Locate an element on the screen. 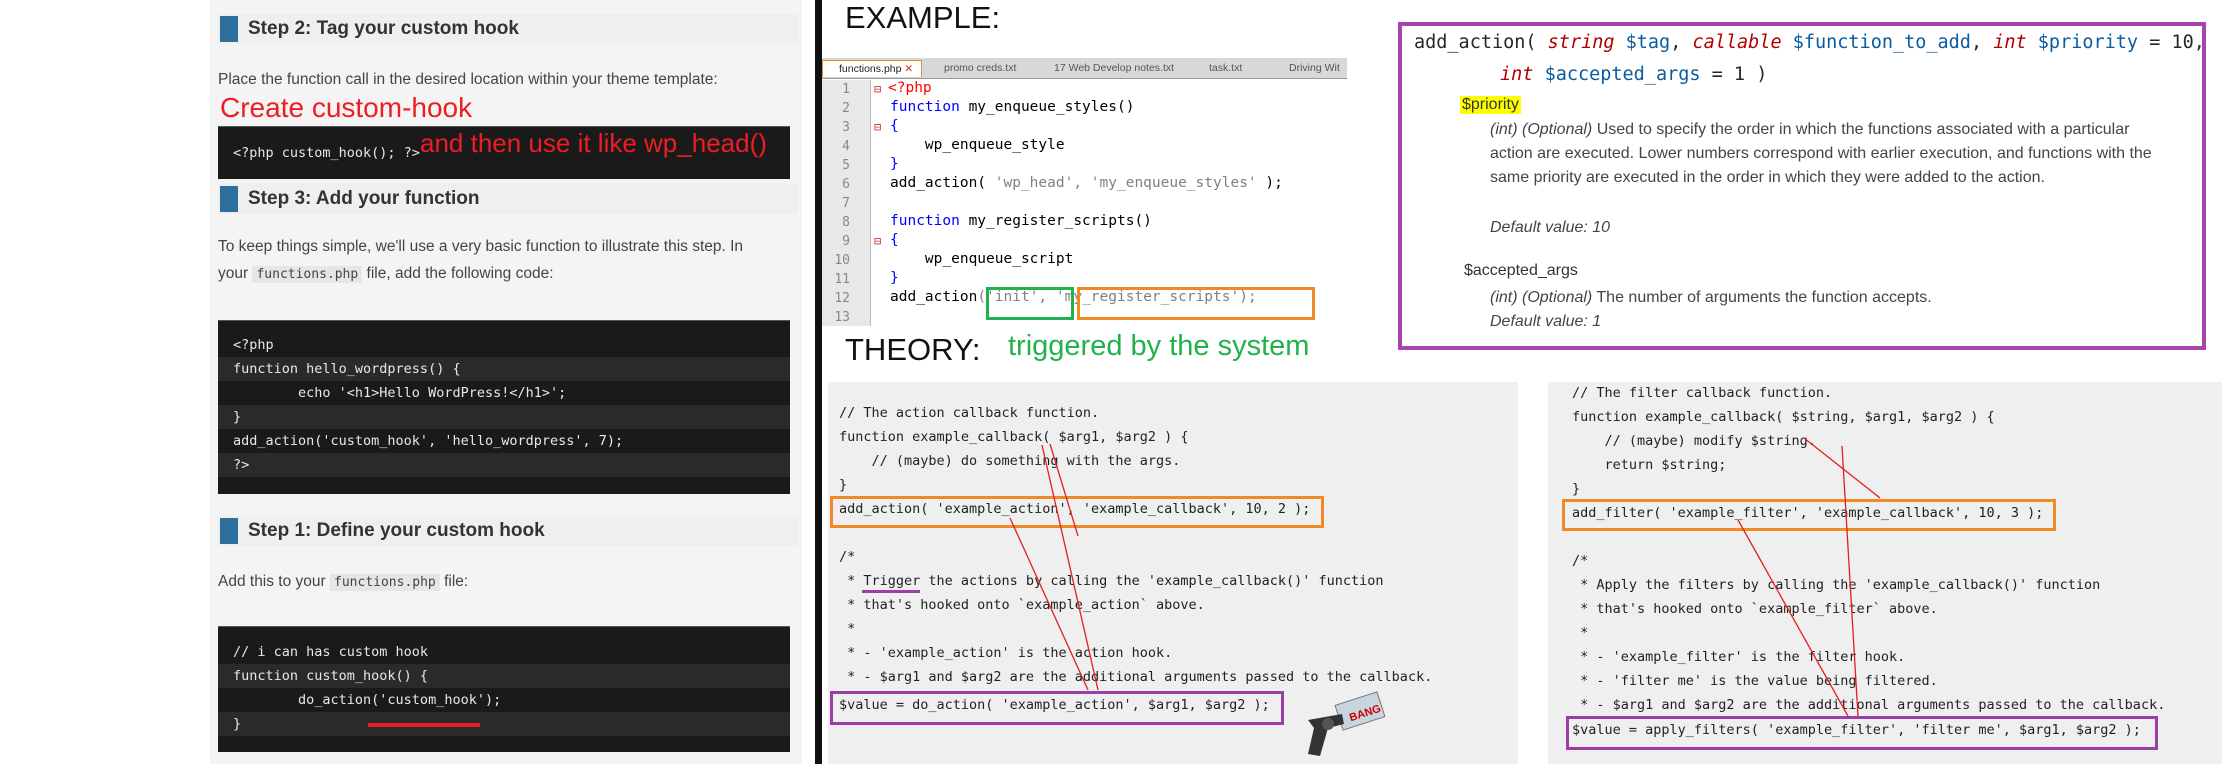 Image resolution: width=2222 pixels, height=769 pixels. annotation-arrows is located at coordinates (1445, 577).